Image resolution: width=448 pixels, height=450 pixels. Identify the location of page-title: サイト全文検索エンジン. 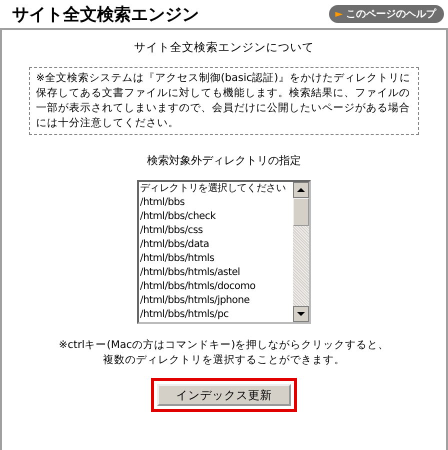
(105, 15).